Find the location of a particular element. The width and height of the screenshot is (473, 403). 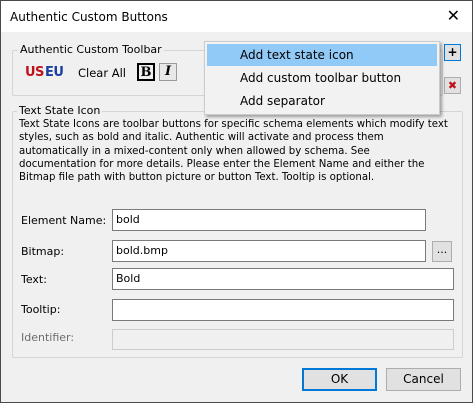

tooltip-input is located at coordinates (283, 310).